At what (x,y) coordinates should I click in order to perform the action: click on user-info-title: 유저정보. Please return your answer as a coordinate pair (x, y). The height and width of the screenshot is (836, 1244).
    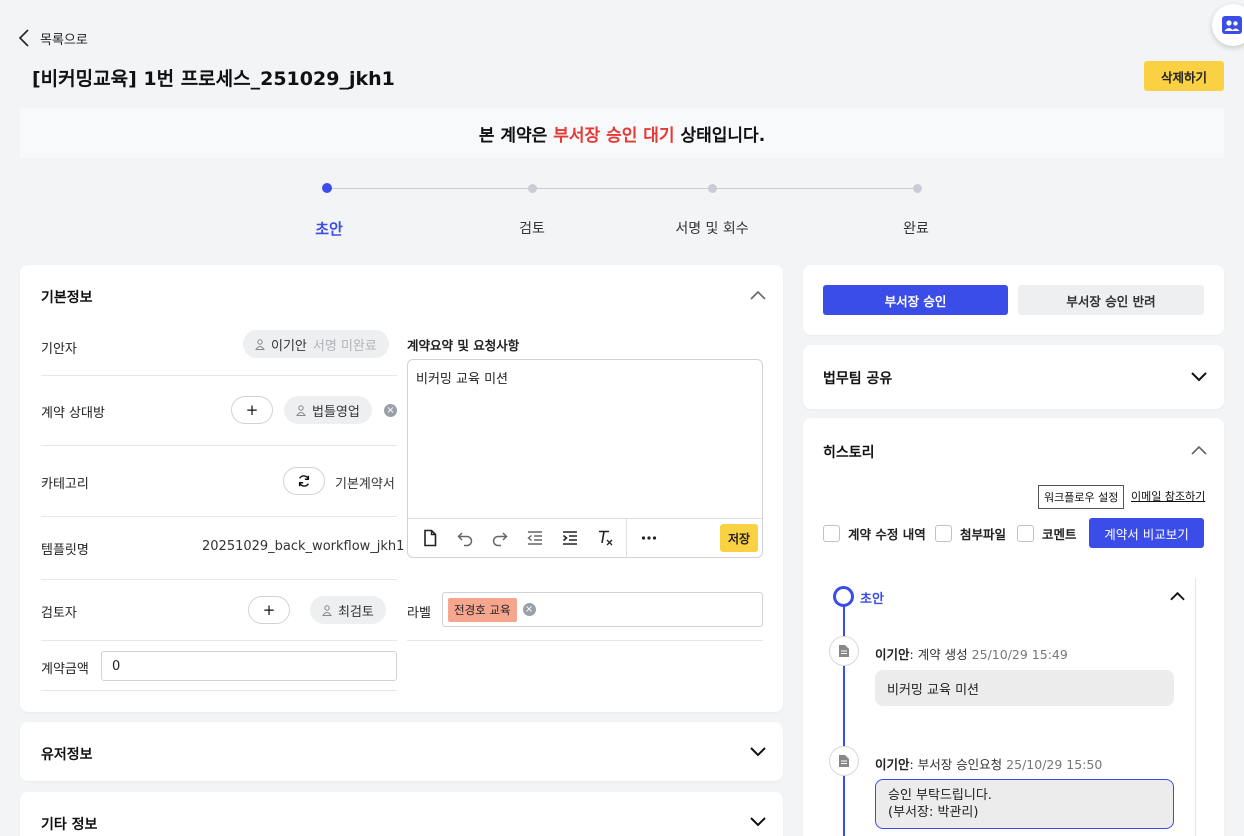
    Looking at the image, I should click on (67, 755).